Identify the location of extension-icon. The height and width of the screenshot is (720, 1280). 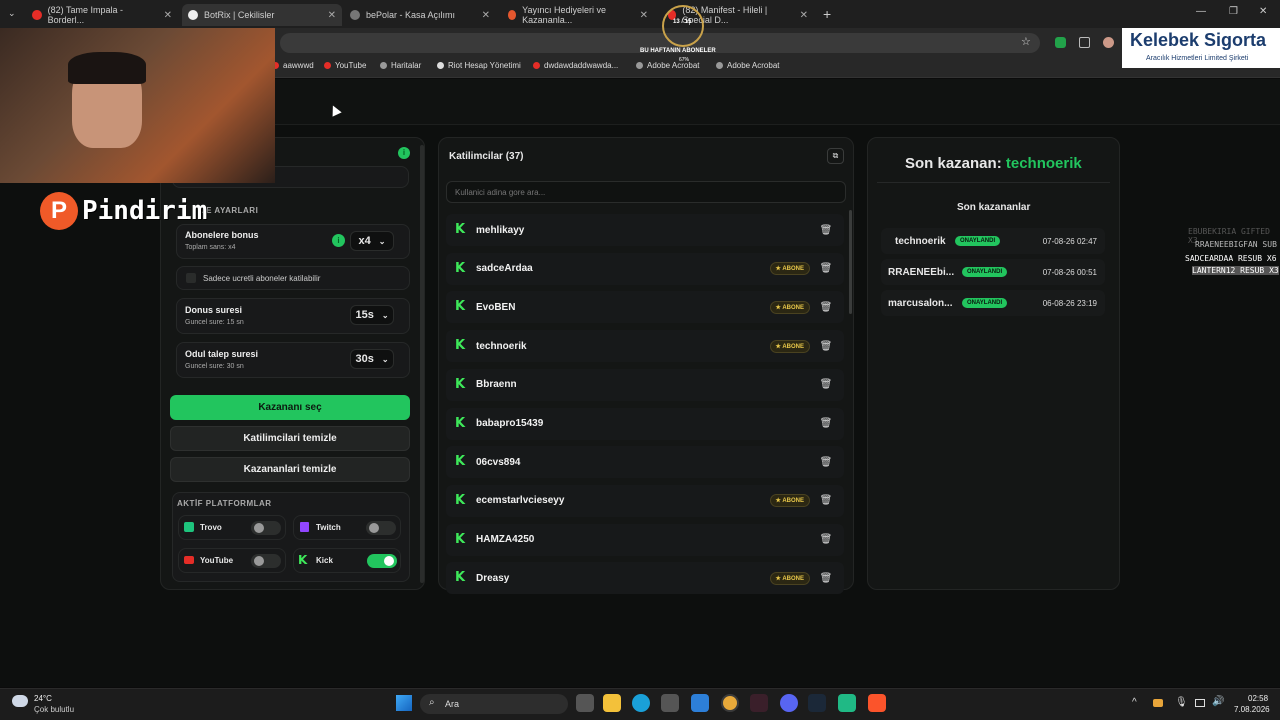
(1084, 42).